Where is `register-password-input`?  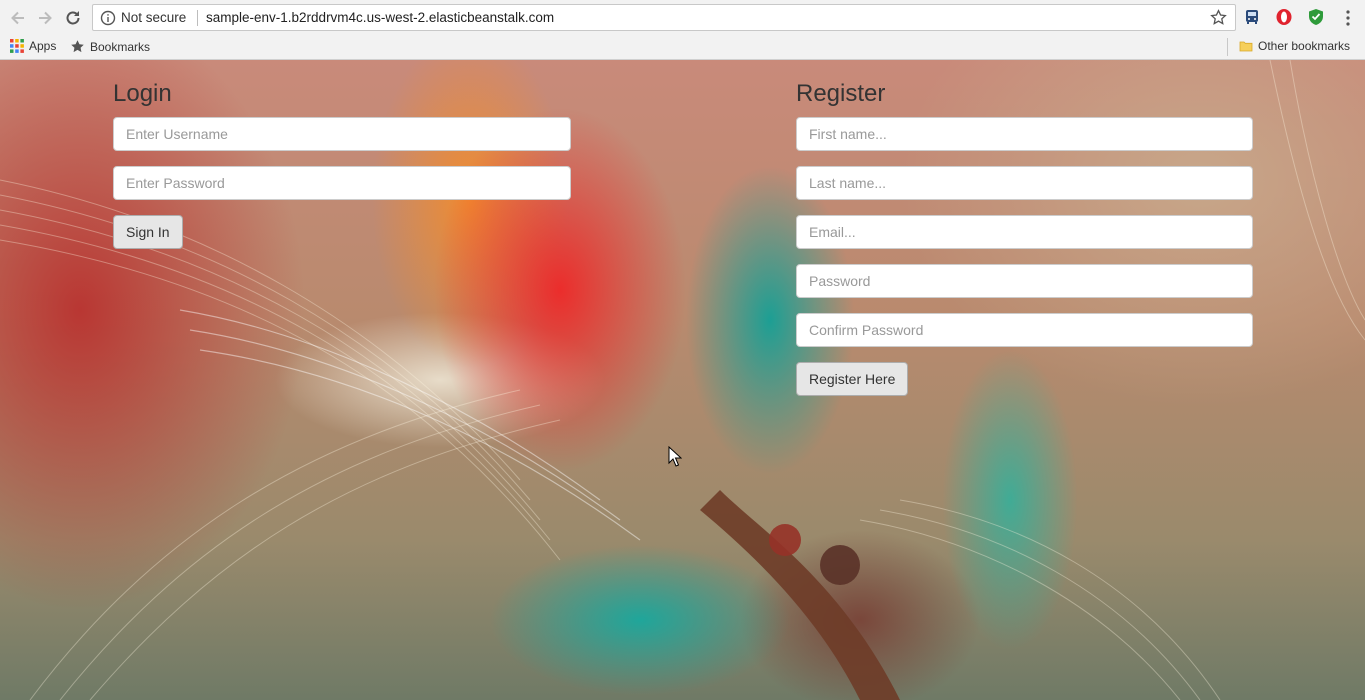 register-password-input is located at coordinates (1024, 281).